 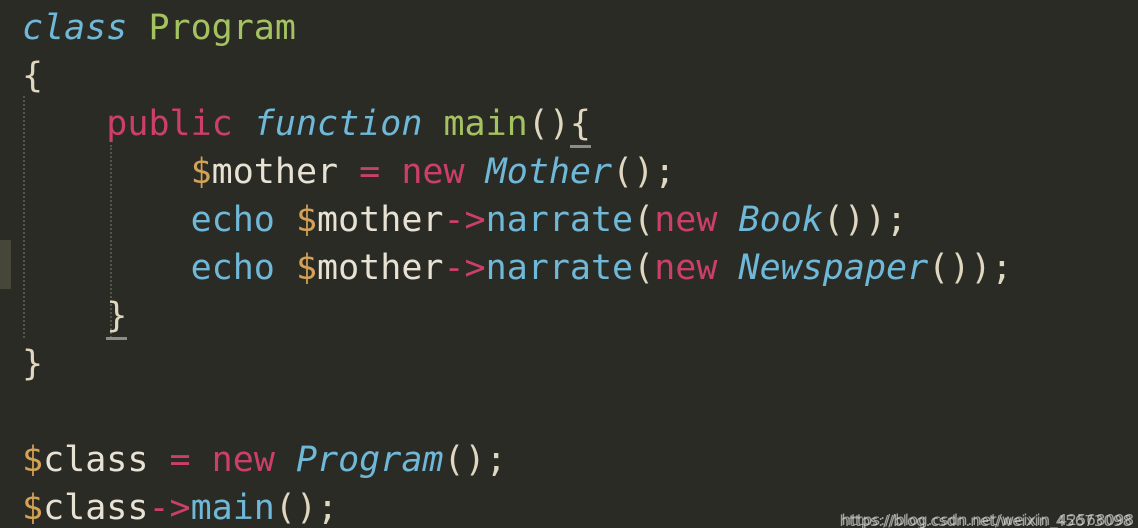 What do you see at coordinates (569, 28) in the screenshot?
I see `code-line: class Program` at bounding box center [569, 28].